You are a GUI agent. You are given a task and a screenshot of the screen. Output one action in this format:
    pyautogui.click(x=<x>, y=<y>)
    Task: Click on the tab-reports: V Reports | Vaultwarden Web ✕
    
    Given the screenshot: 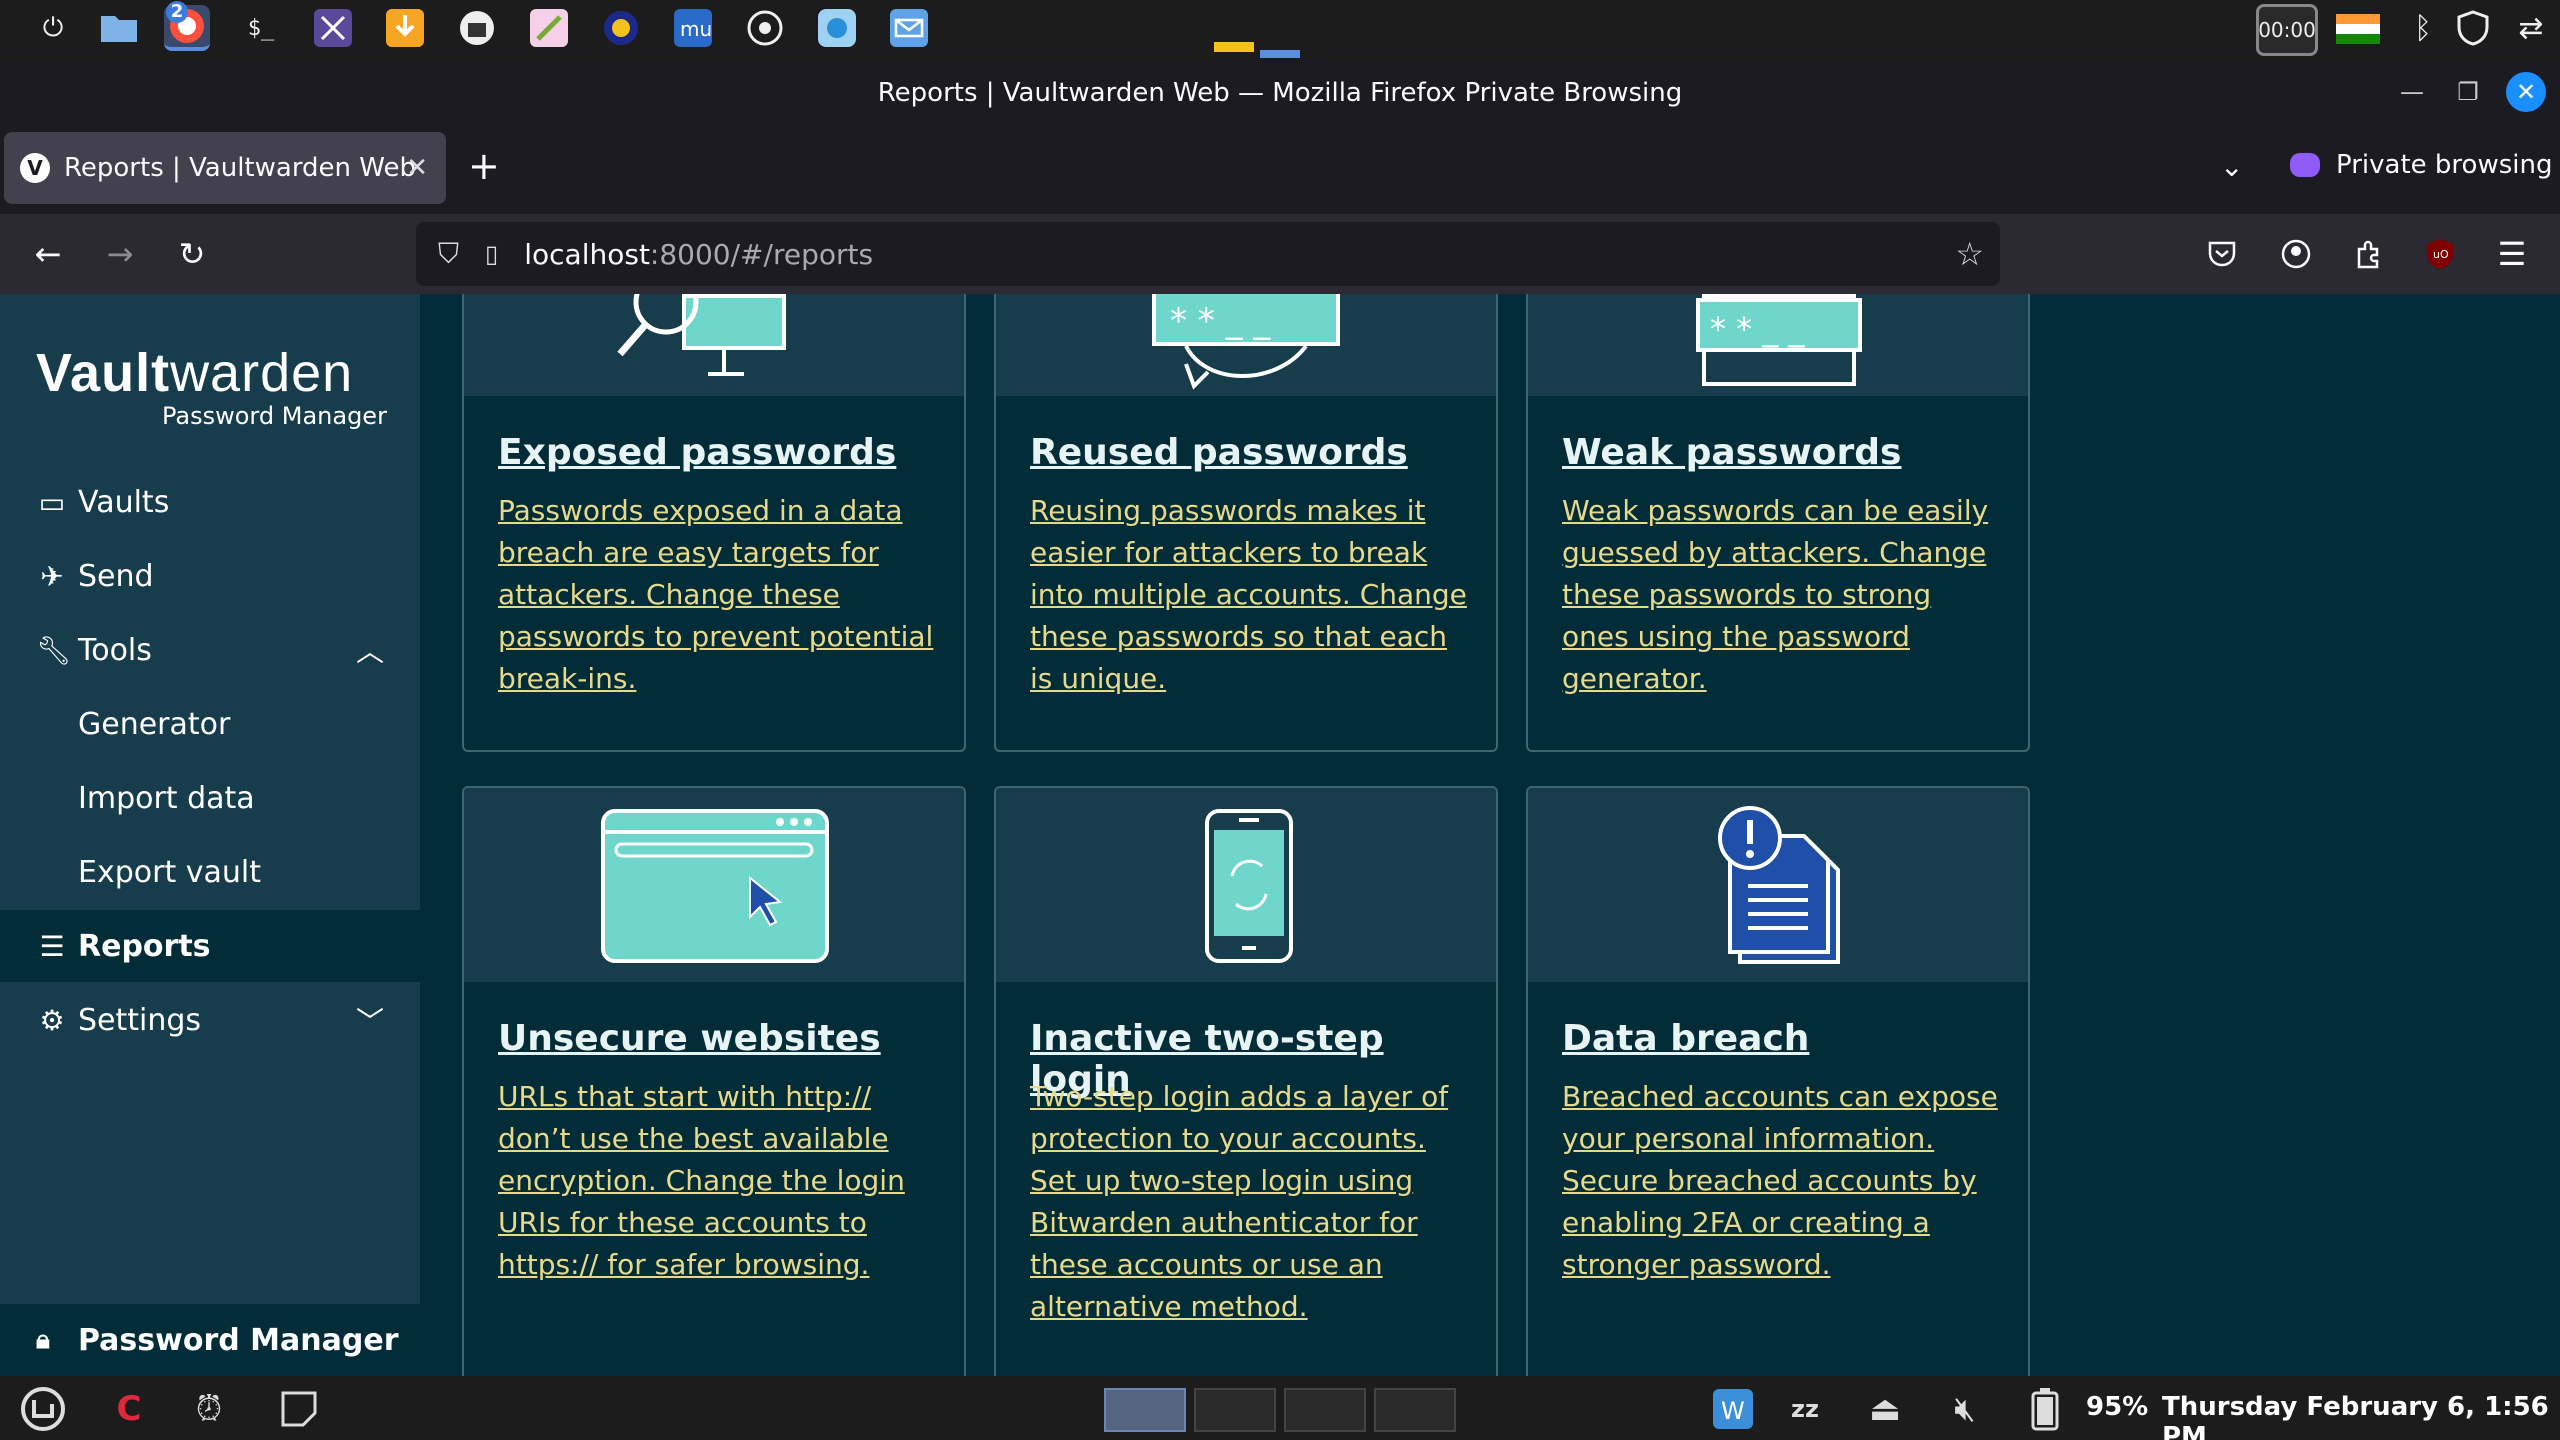 What is the action you would take?
    pyautogui.click(x=225, y=168)
    